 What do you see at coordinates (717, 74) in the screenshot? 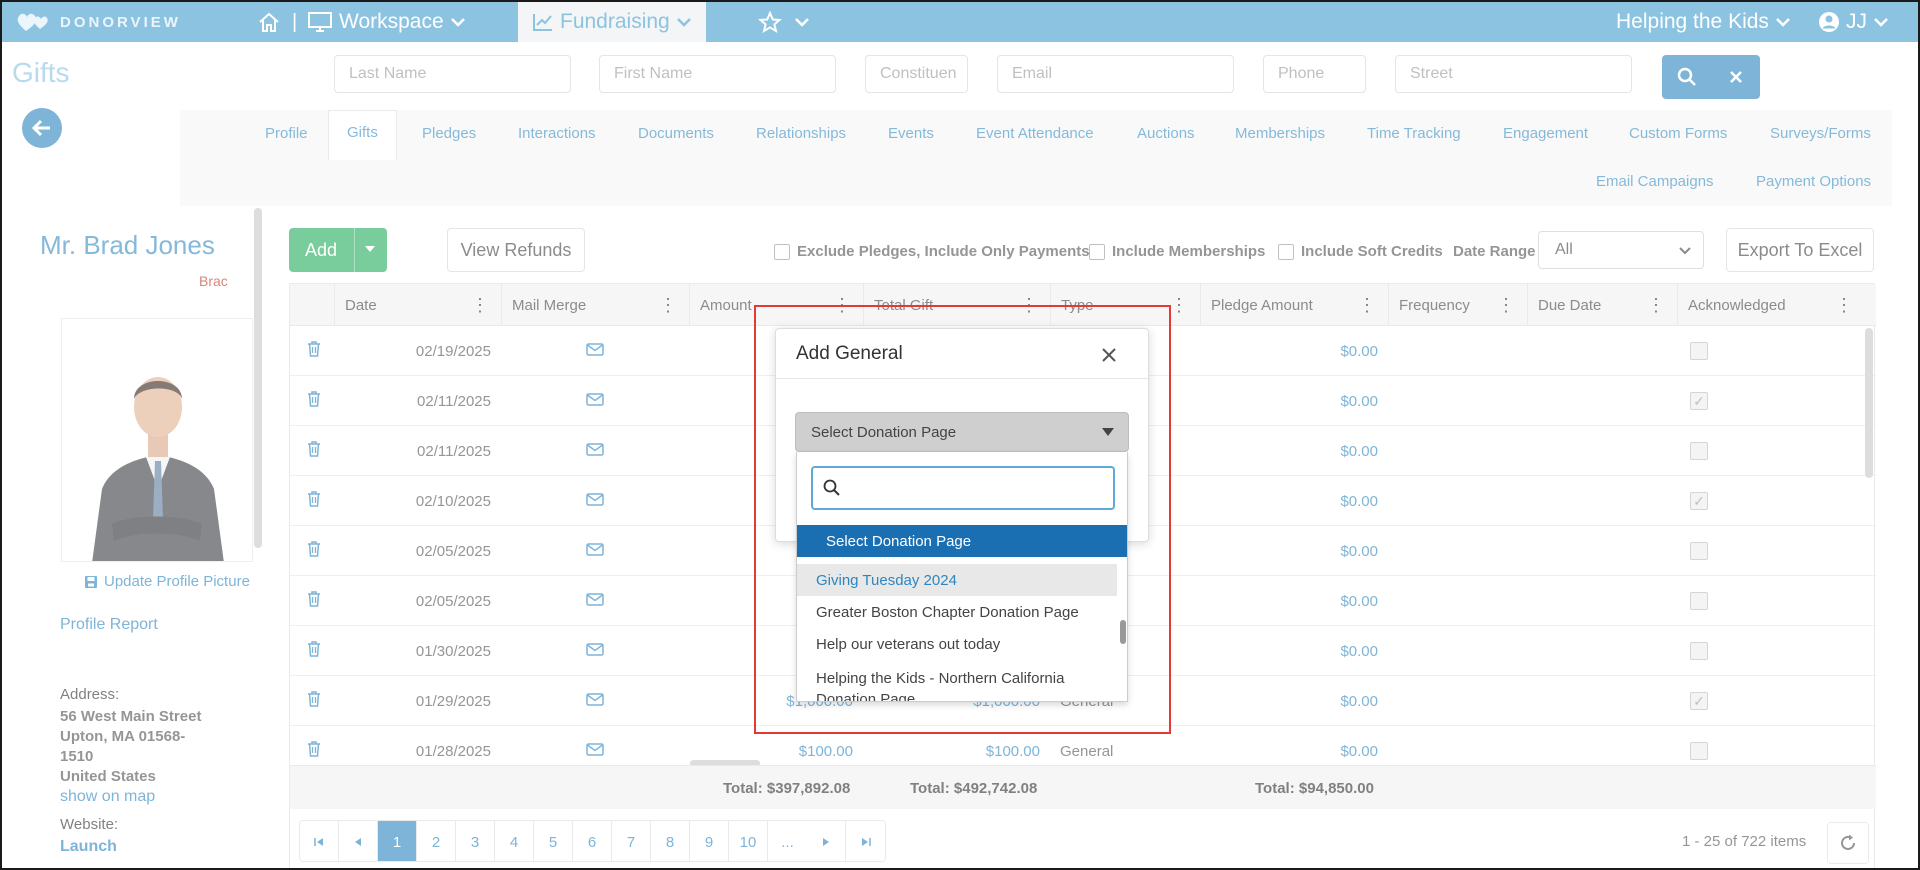
I see `first-name-input: First Name` at bounding box center [717, 74].